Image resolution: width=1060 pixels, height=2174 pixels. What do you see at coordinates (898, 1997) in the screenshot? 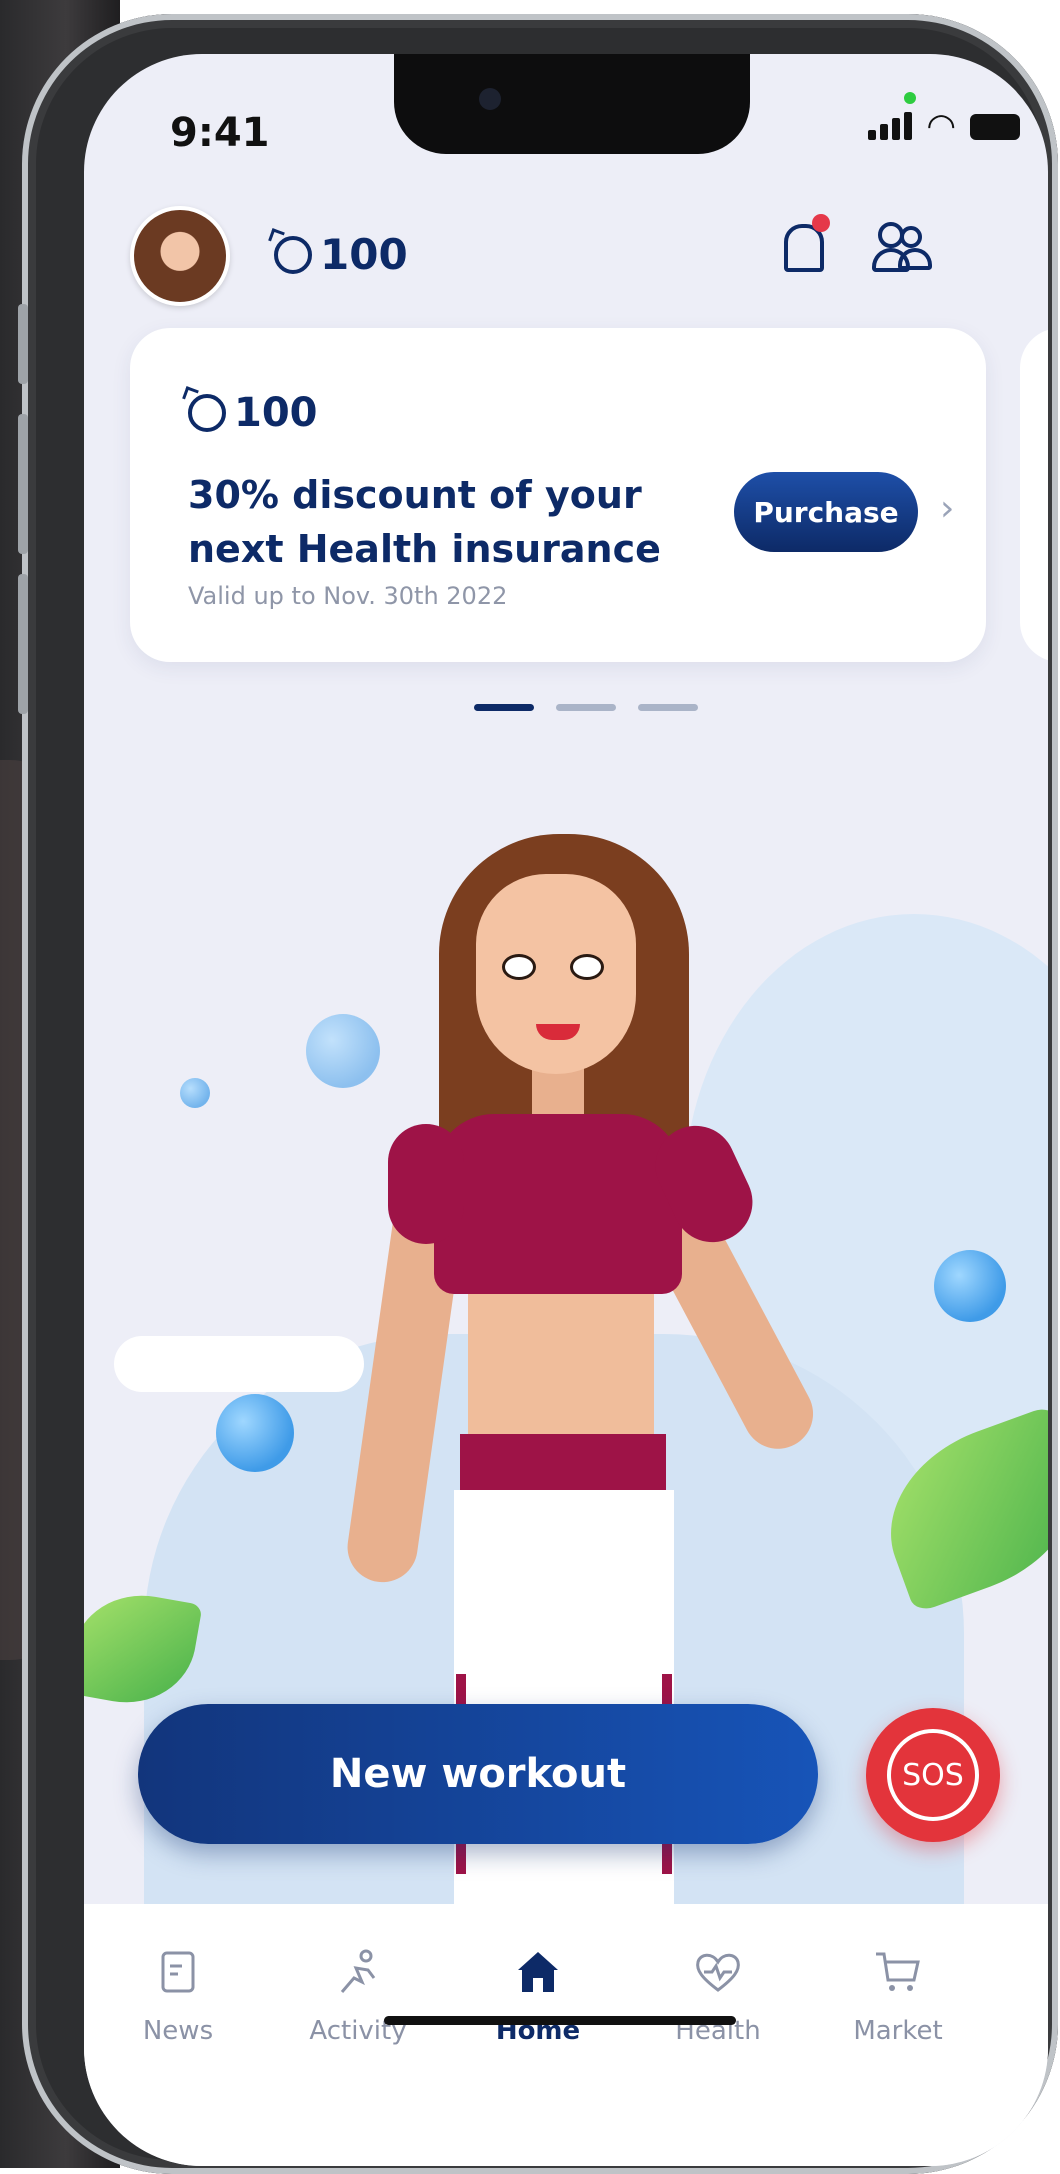
I see `tab-market: Market` at bounding box center [898, 1997].